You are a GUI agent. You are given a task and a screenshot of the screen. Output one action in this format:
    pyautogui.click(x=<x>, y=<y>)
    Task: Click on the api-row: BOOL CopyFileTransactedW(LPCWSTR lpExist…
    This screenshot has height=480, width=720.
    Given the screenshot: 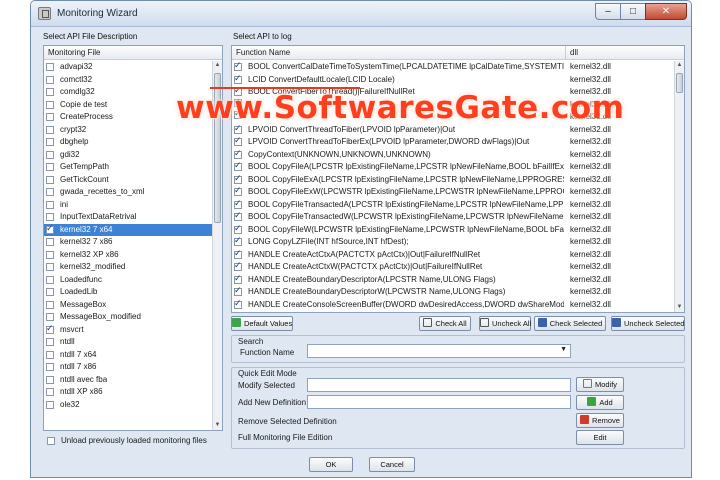 What is the action you would take?
    pyautogui.click(x=453, y=217)
    